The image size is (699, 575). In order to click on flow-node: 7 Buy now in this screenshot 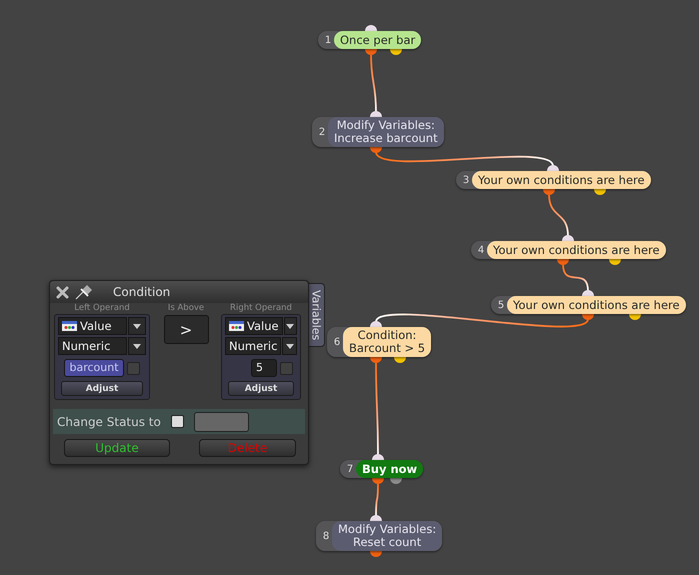, I will do `click(382, 469)`.